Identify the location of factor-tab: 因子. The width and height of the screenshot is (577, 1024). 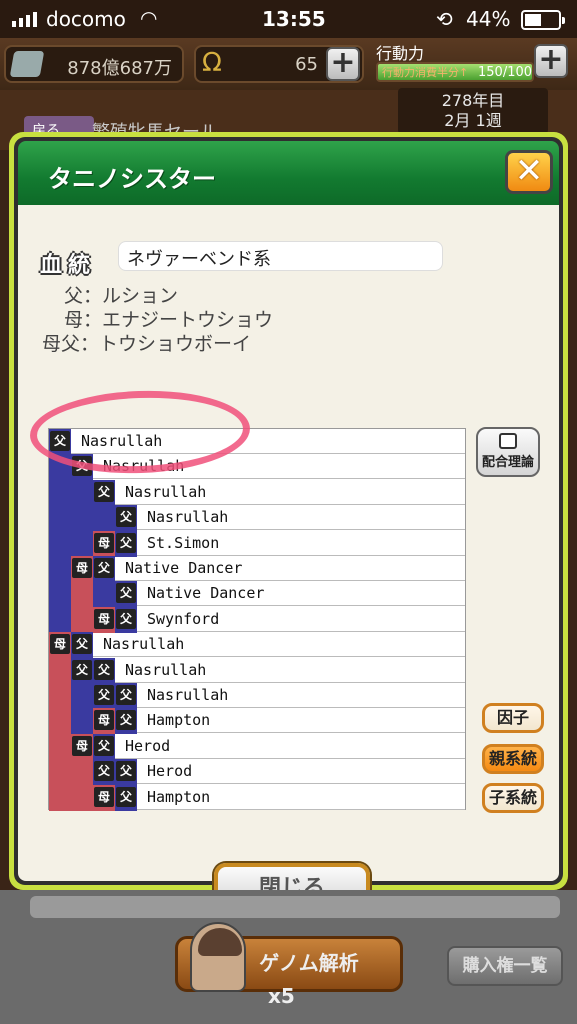
(513, 718).